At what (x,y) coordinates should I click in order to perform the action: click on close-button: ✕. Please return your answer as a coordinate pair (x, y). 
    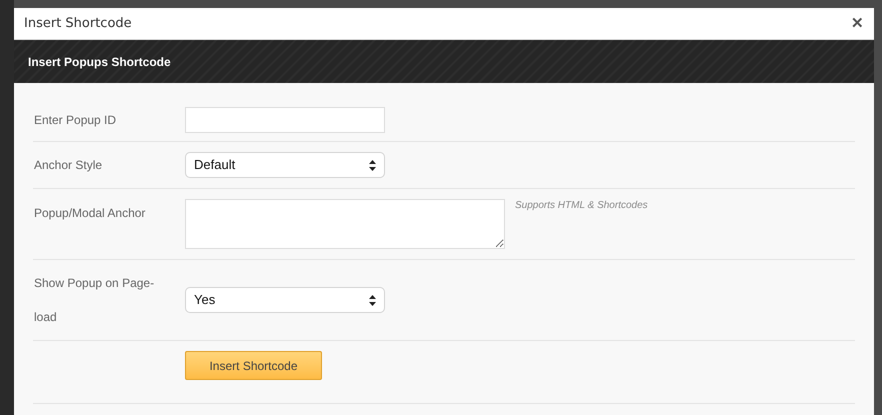
    Looking at the image, I should click on (857, 23).